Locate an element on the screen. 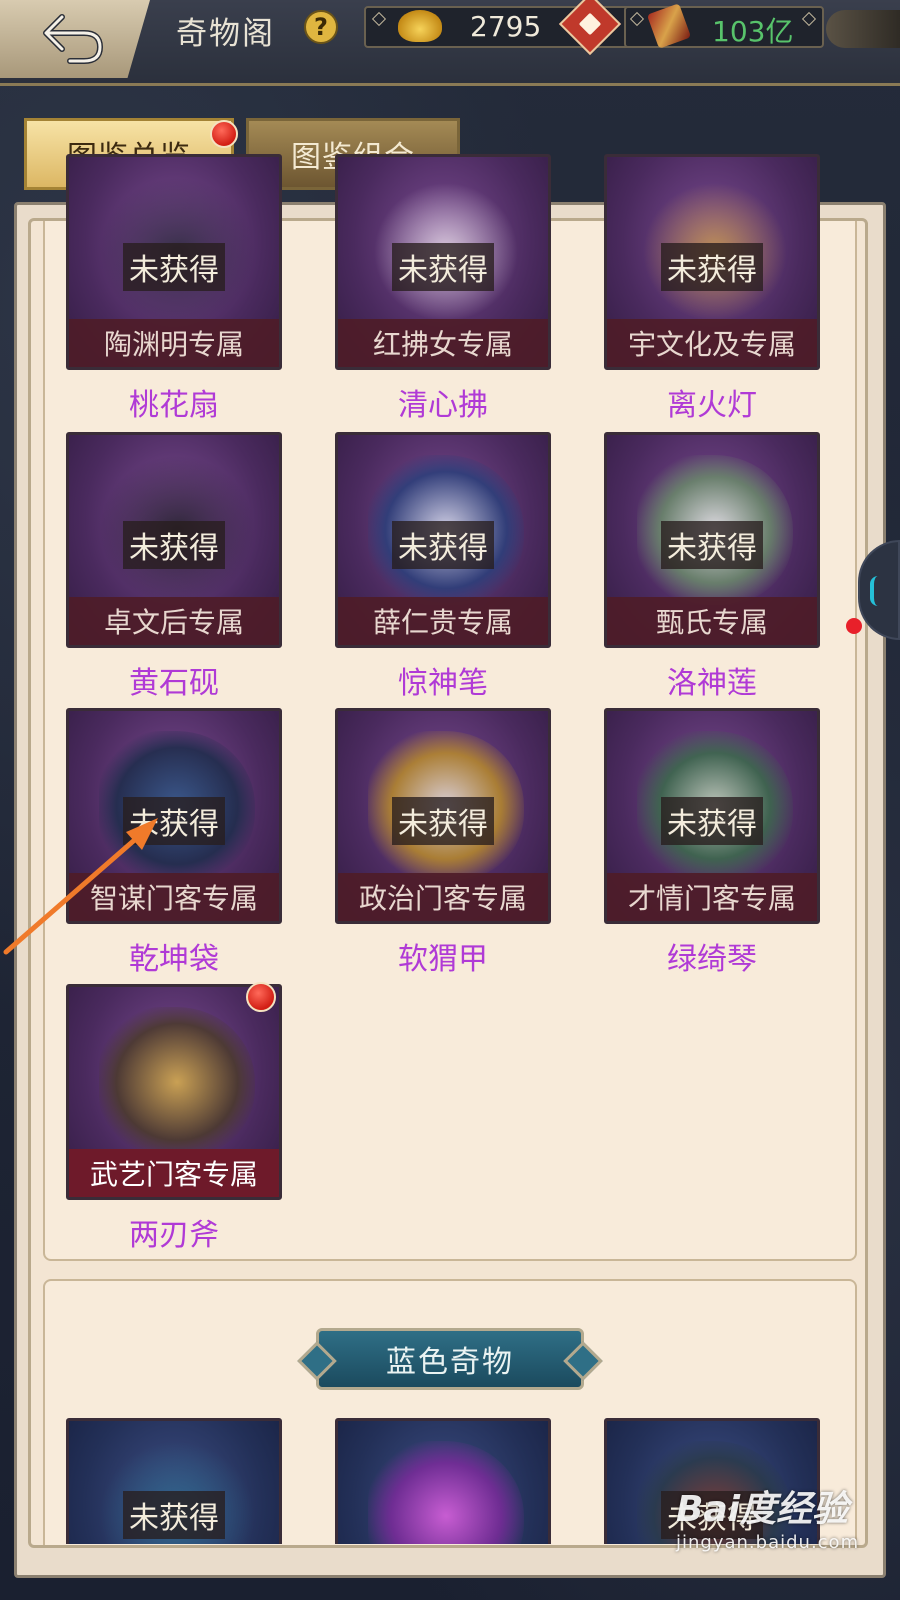 The image size is (900, 1600). blue-item-clip: 未获得 is located at coordinates (174, 1481).